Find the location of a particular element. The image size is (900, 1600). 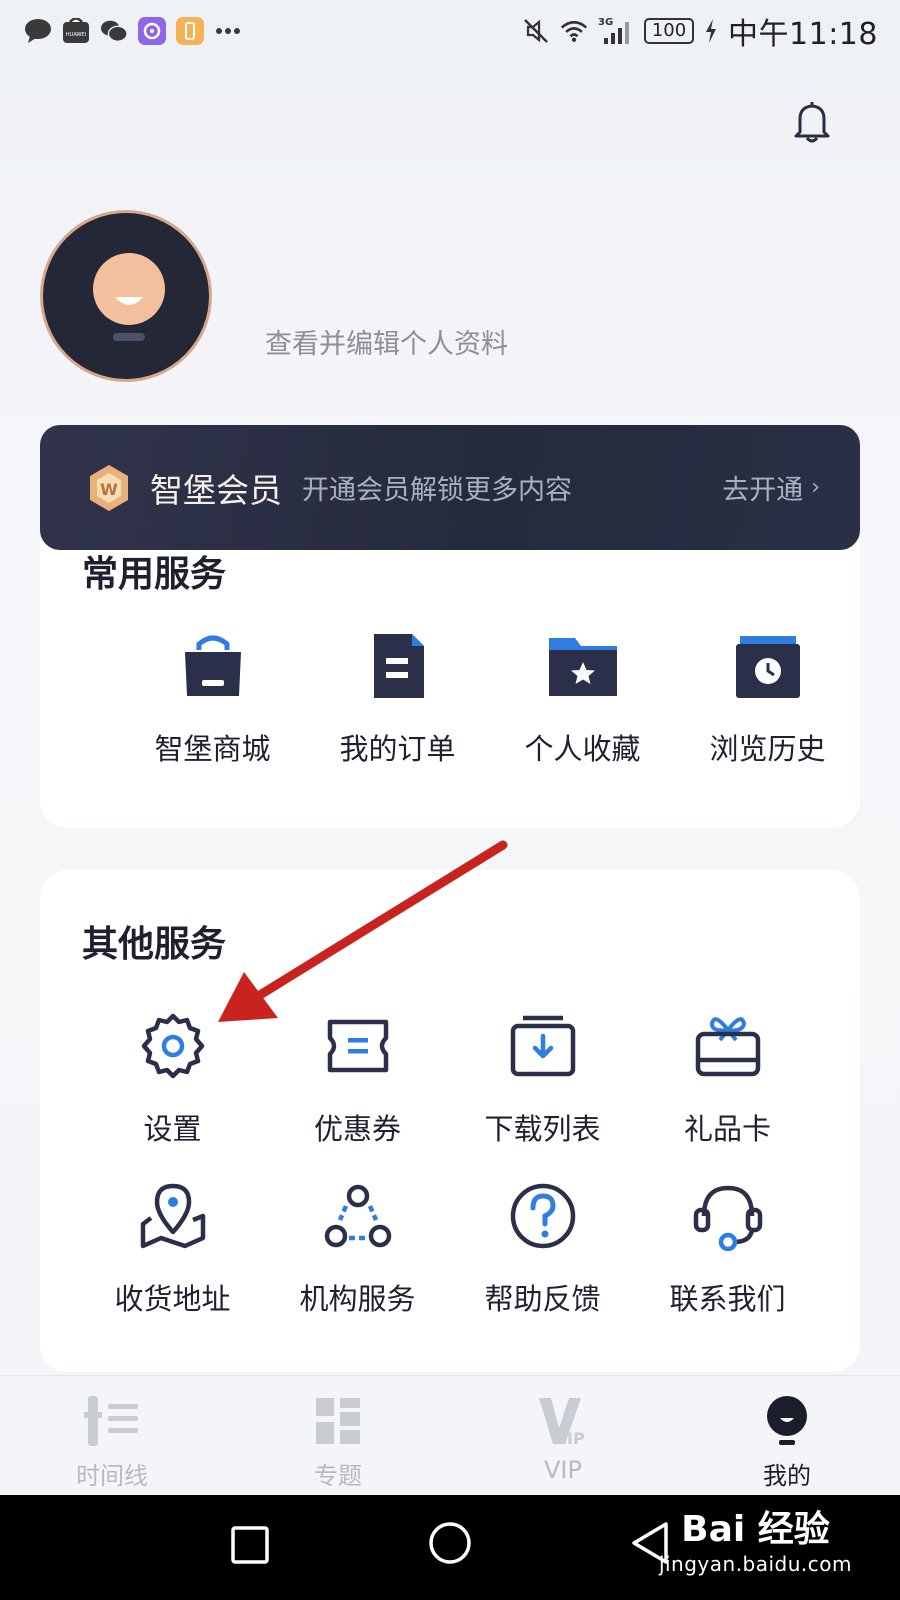

message-icon is located at coordinates (38, 31).